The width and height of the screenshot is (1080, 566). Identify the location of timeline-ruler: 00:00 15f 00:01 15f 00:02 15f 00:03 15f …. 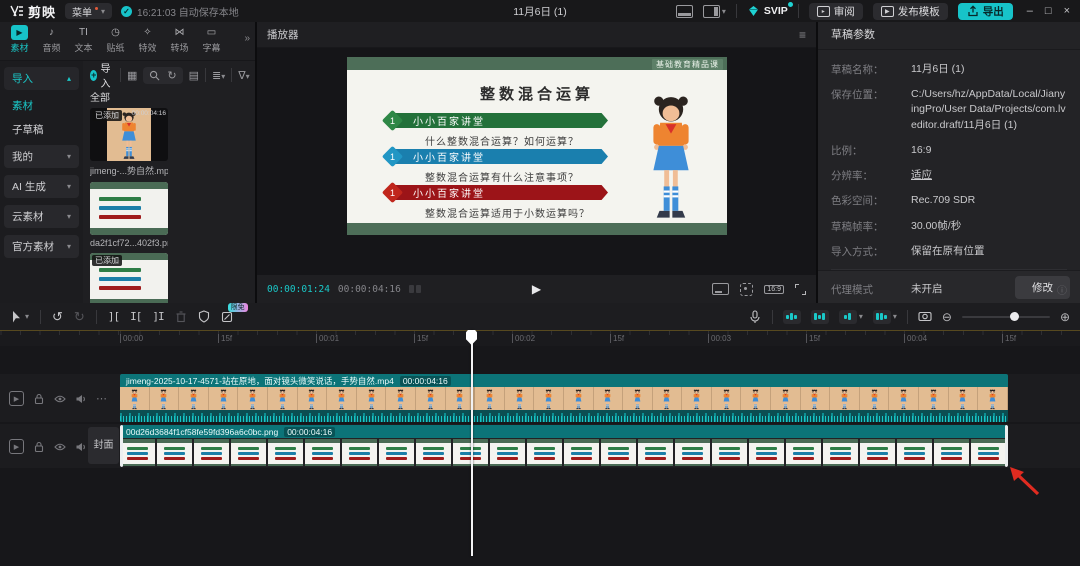
(540, 338).